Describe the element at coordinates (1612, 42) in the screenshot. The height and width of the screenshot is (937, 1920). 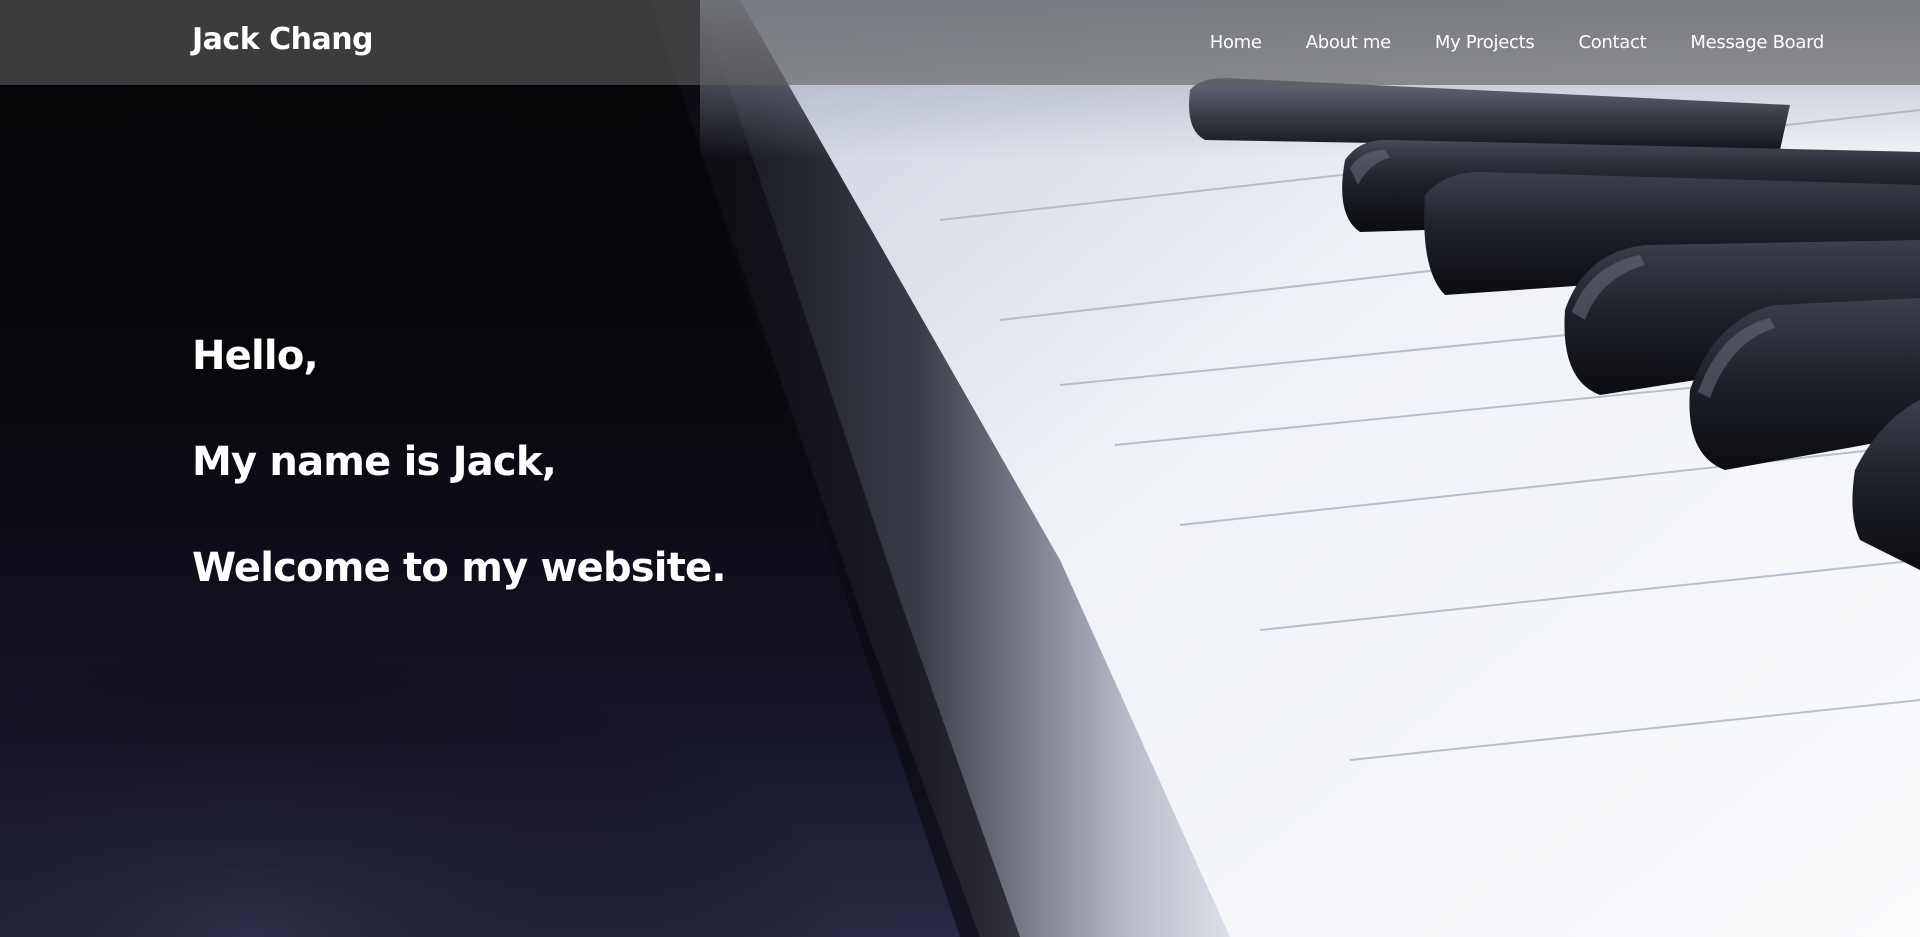
I see `nav-link-contact: Contact` at that location.